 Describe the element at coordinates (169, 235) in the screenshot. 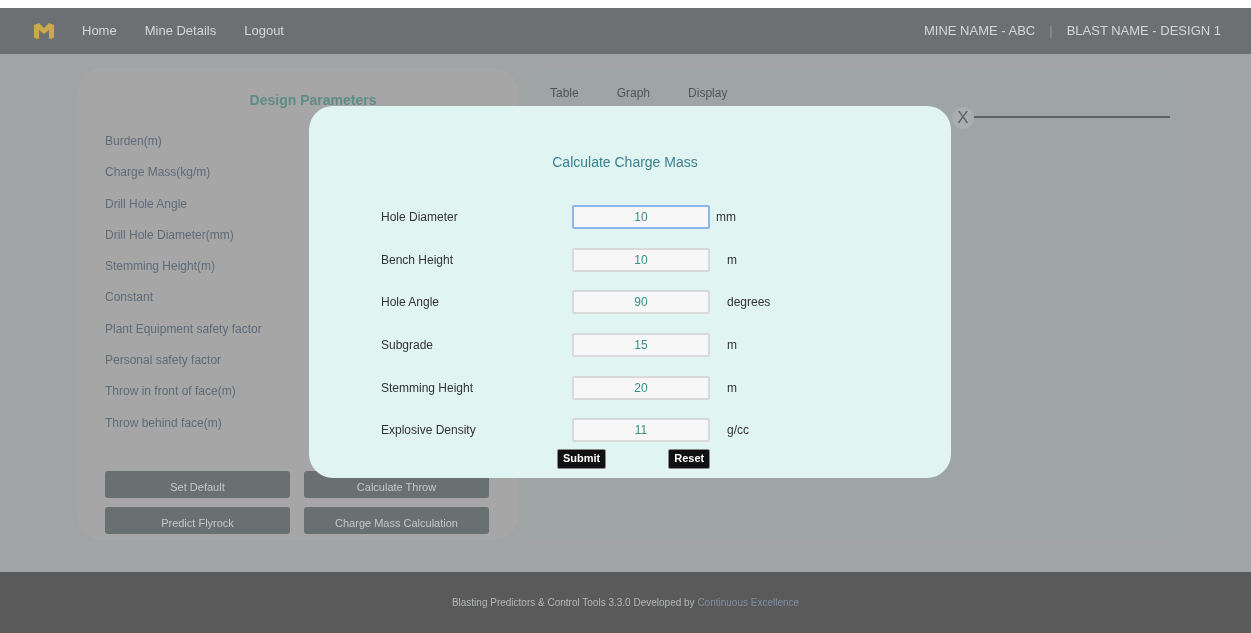

I see `parameter-label: Drill Hole Diameter(mm)` at that location.